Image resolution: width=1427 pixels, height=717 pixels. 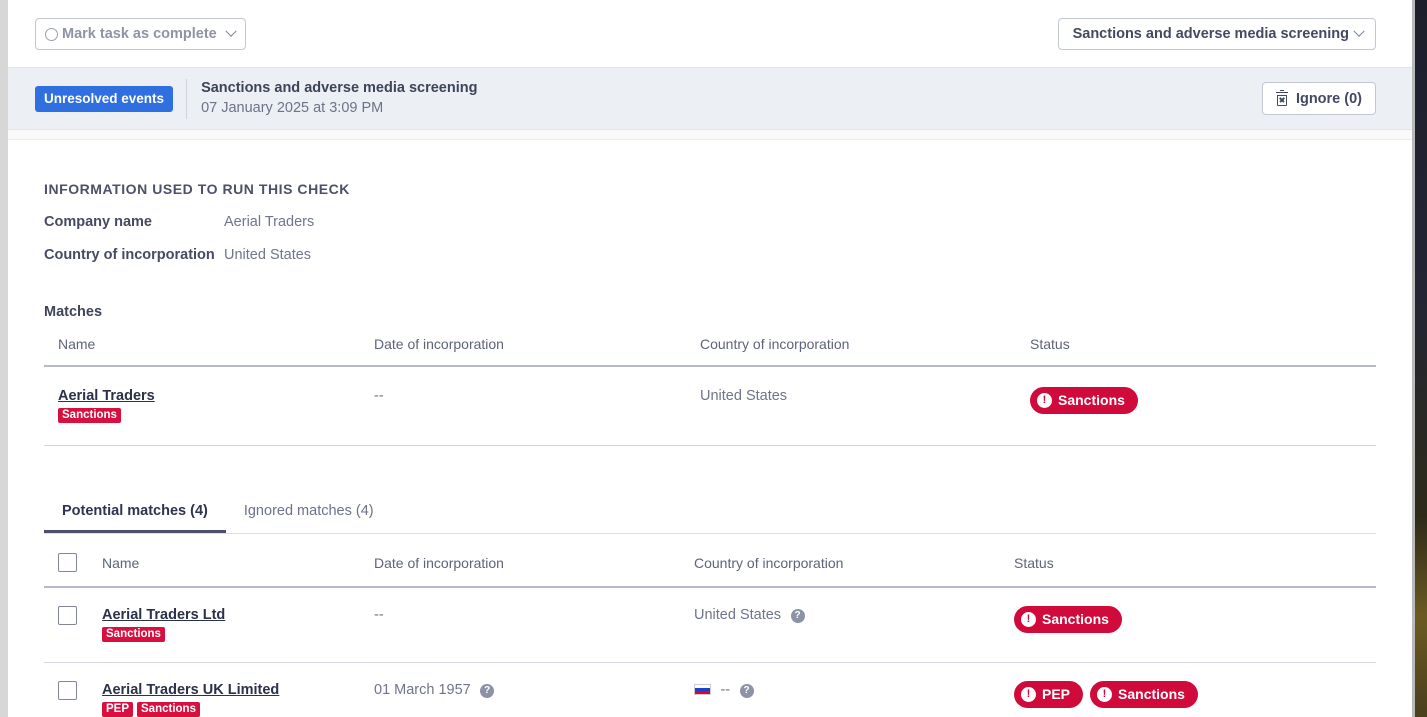 I want to click on match-tags: PEP Sanctions, so click(x=238, y=709).